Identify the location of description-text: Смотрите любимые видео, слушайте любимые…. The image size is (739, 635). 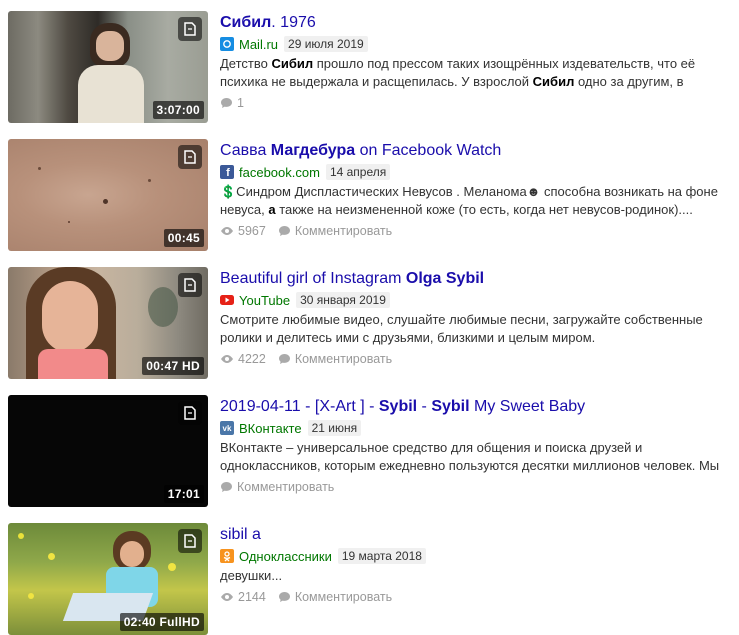
(461, 328).